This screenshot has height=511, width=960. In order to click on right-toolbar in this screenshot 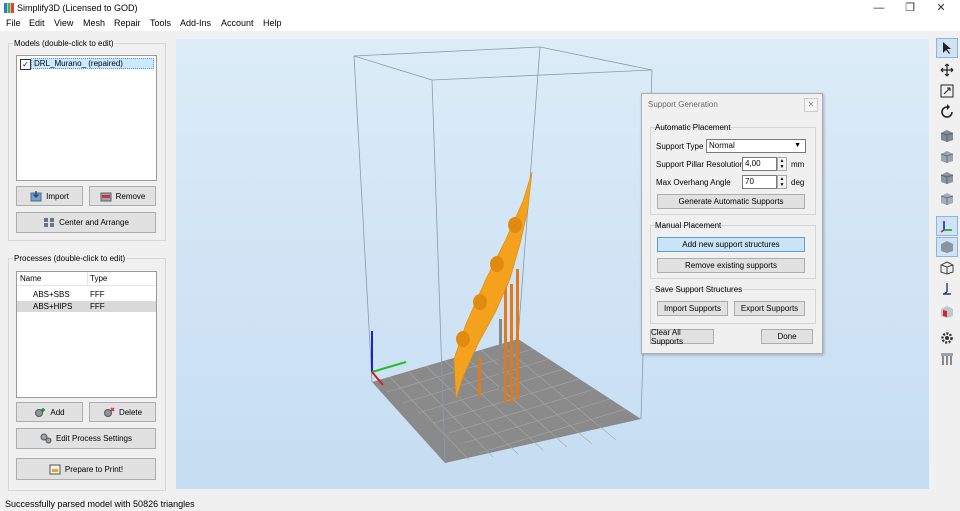, I will do `click(946, 262)`.